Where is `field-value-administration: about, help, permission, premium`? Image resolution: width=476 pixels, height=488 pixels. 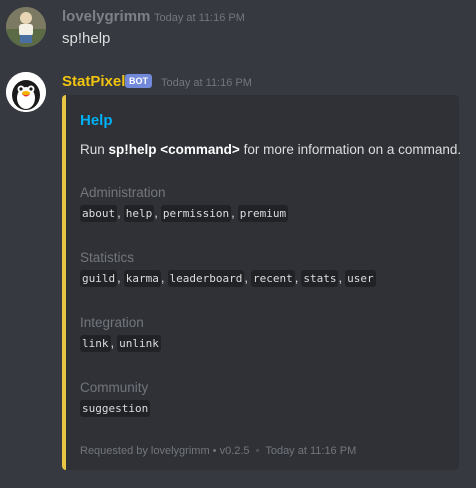 field-value-administration: about, help, permission, premium is located at coordinates (184, 213).